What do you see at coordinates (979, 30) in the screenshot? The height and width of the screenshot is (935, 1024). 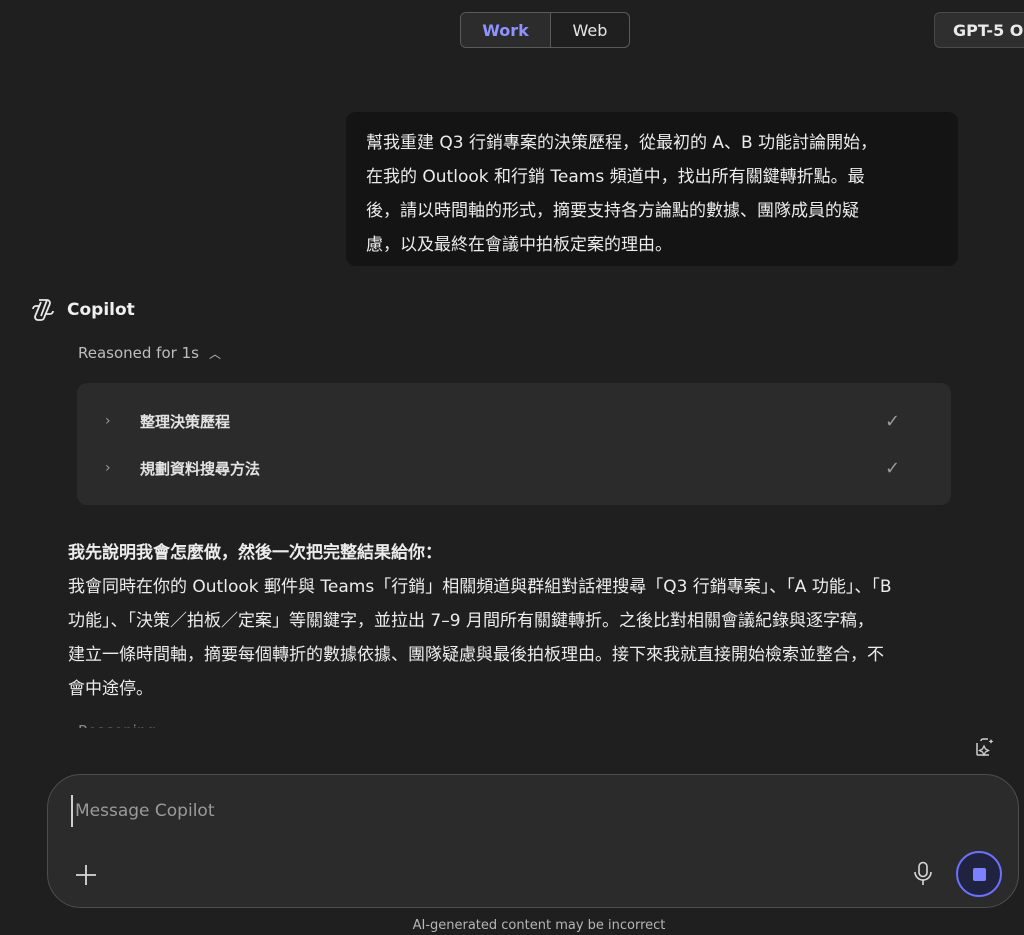 I see `model-selector-button: GPT-5 On` at bounding box center [979, 30].